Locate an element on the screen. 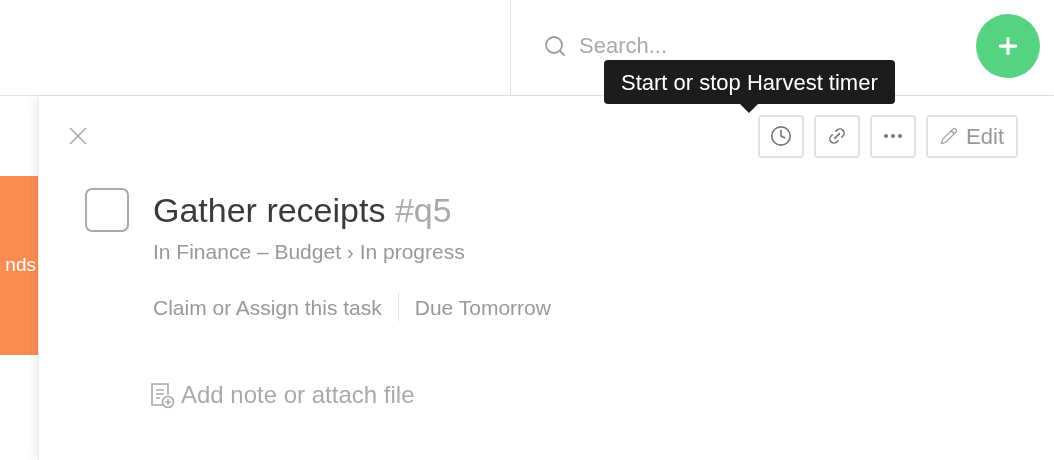 The image size is (1054, 460). due-date: Due Tomorrow is located at coordinates (482, 307).